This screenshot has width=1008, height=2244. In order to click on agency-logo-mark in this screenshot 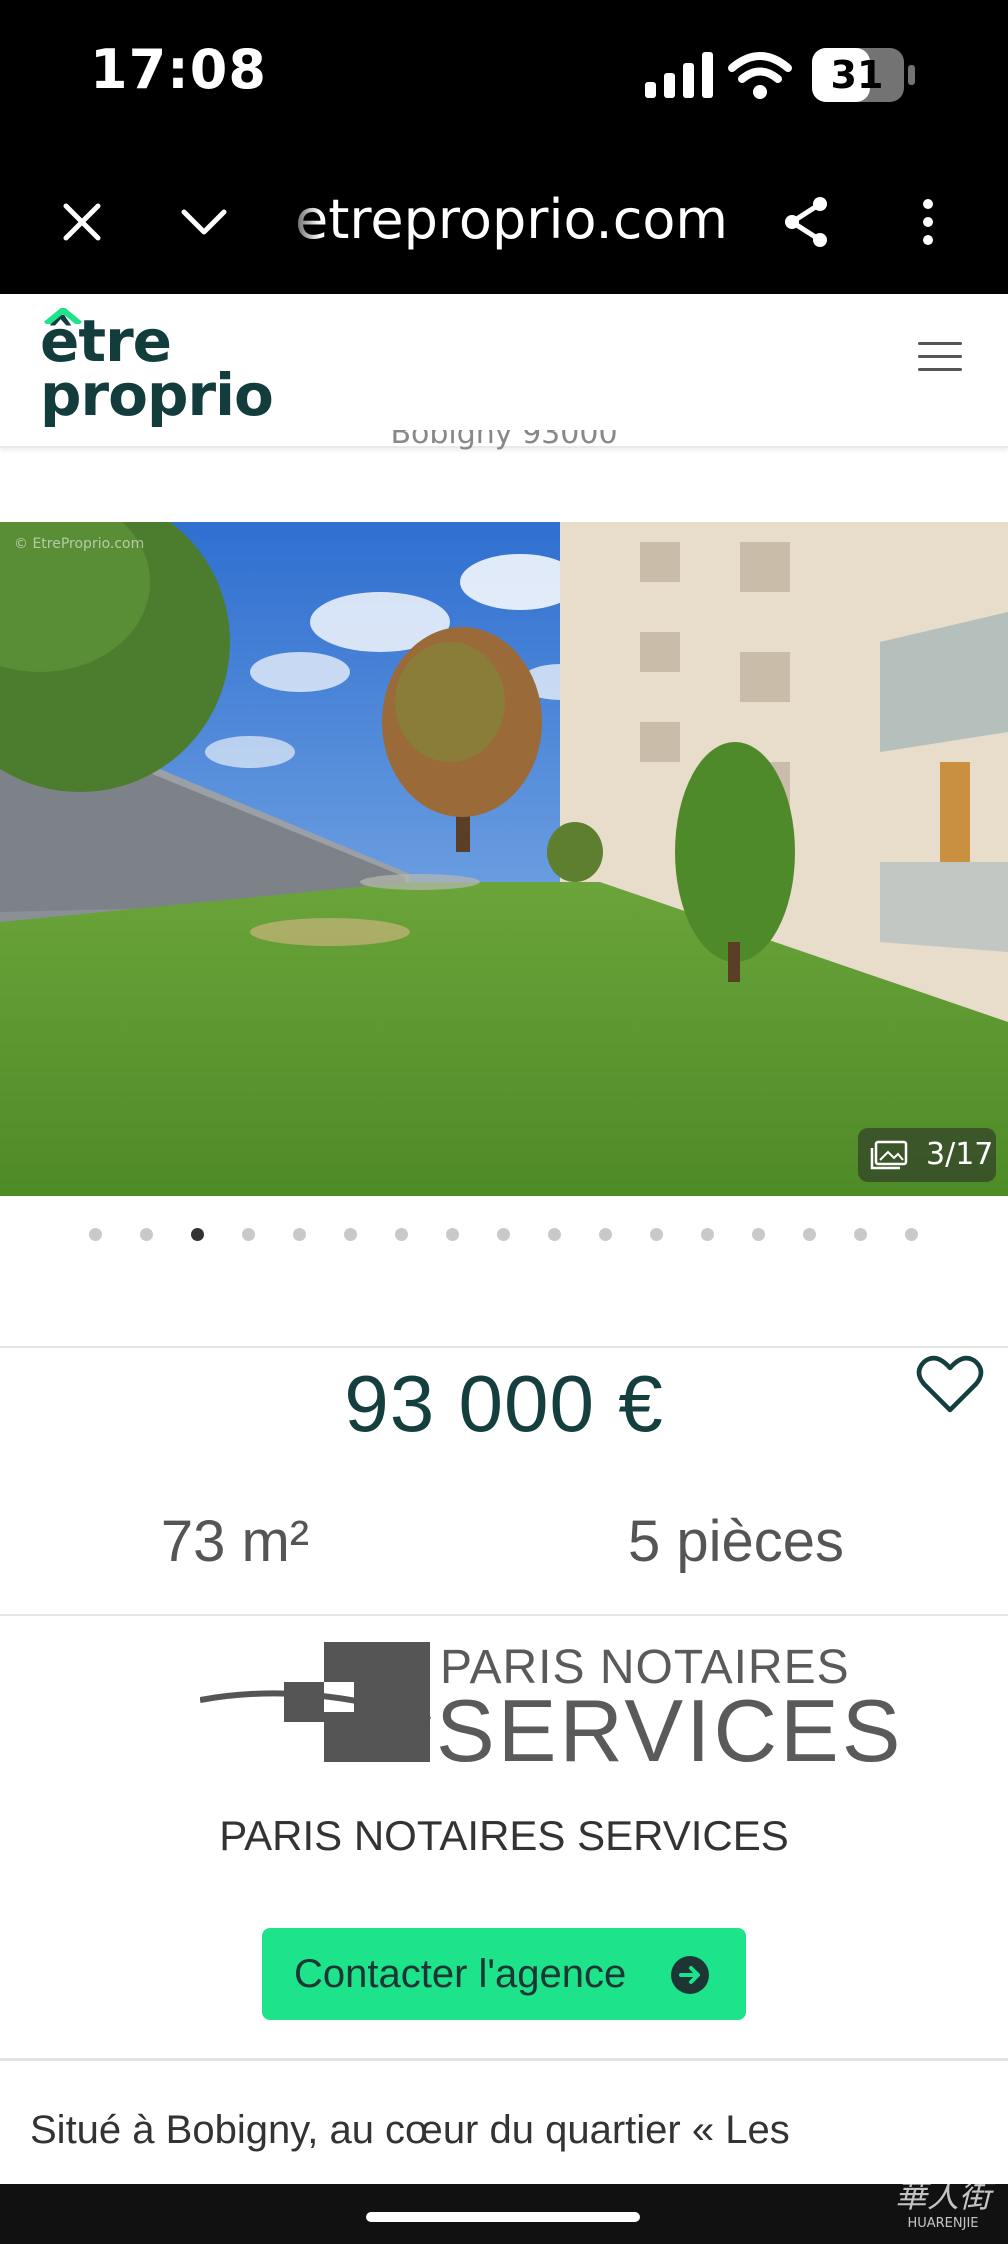, I will do `click(315, 1702)`.